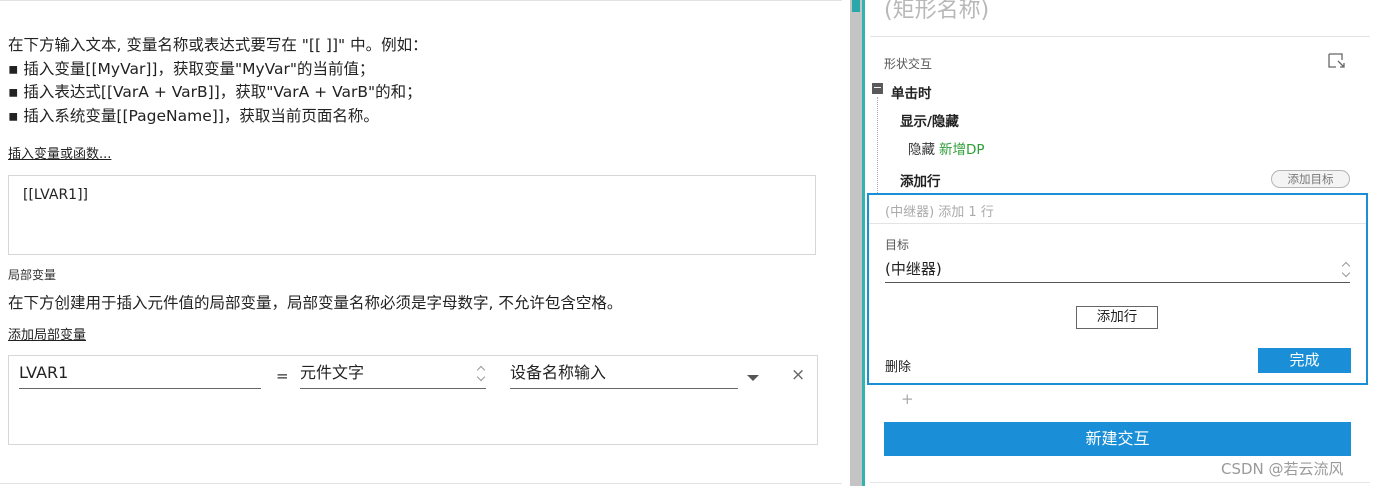  What do you see at coordinates (1337, 61) in the screenshot?
I see `expand-icon` at bounding box center [1337, 61].